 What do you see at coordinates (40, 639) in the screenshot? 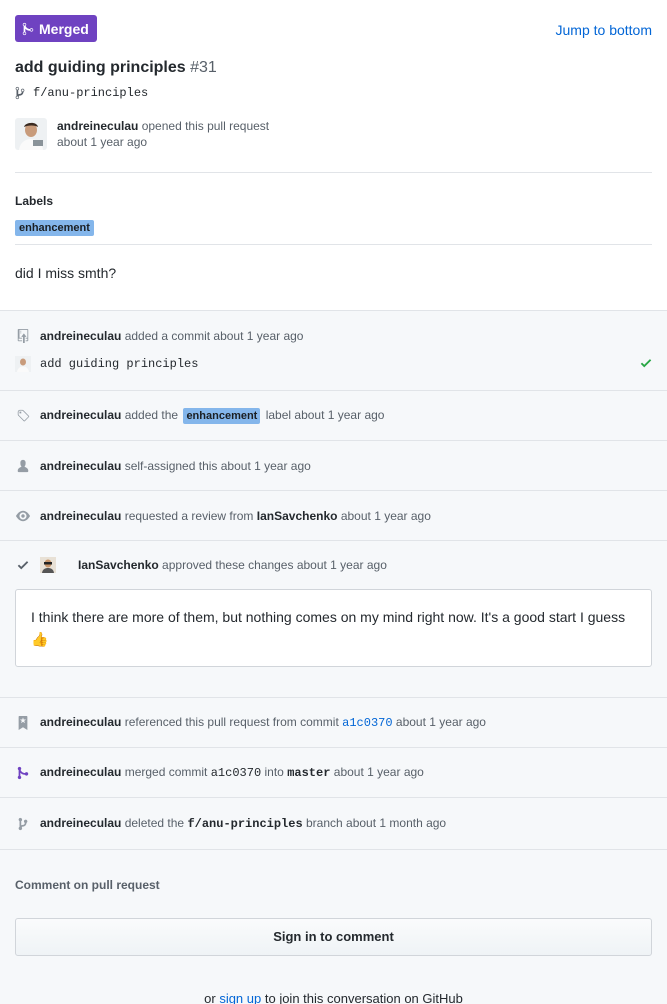
I see `thumbs-up-icon: 👍` at bounding box center [40, 639].